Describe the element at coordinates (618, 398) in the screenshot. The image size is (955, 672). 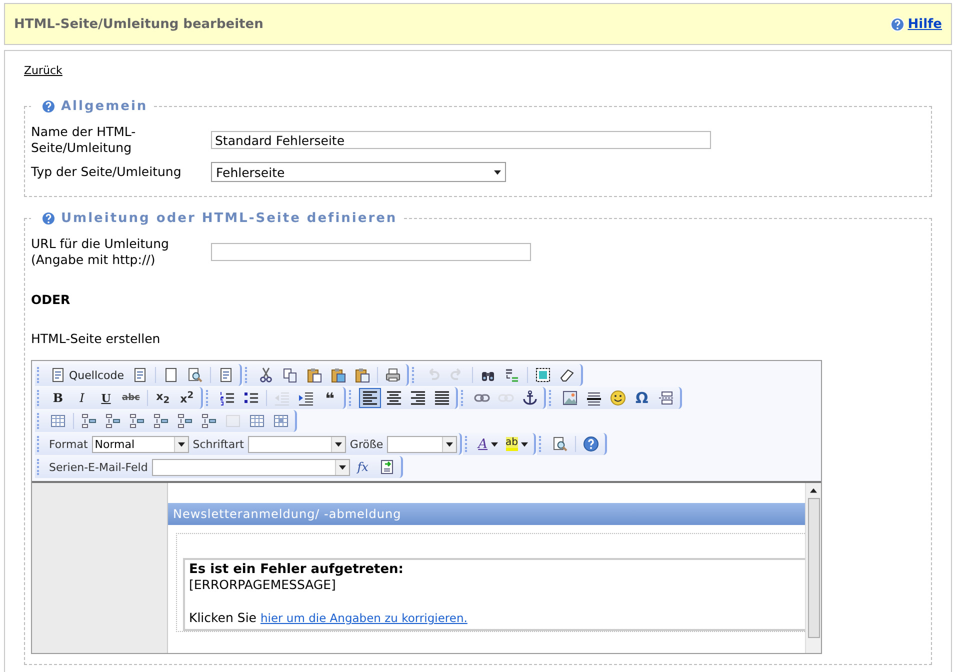
I see `smiley-icon` at that location.